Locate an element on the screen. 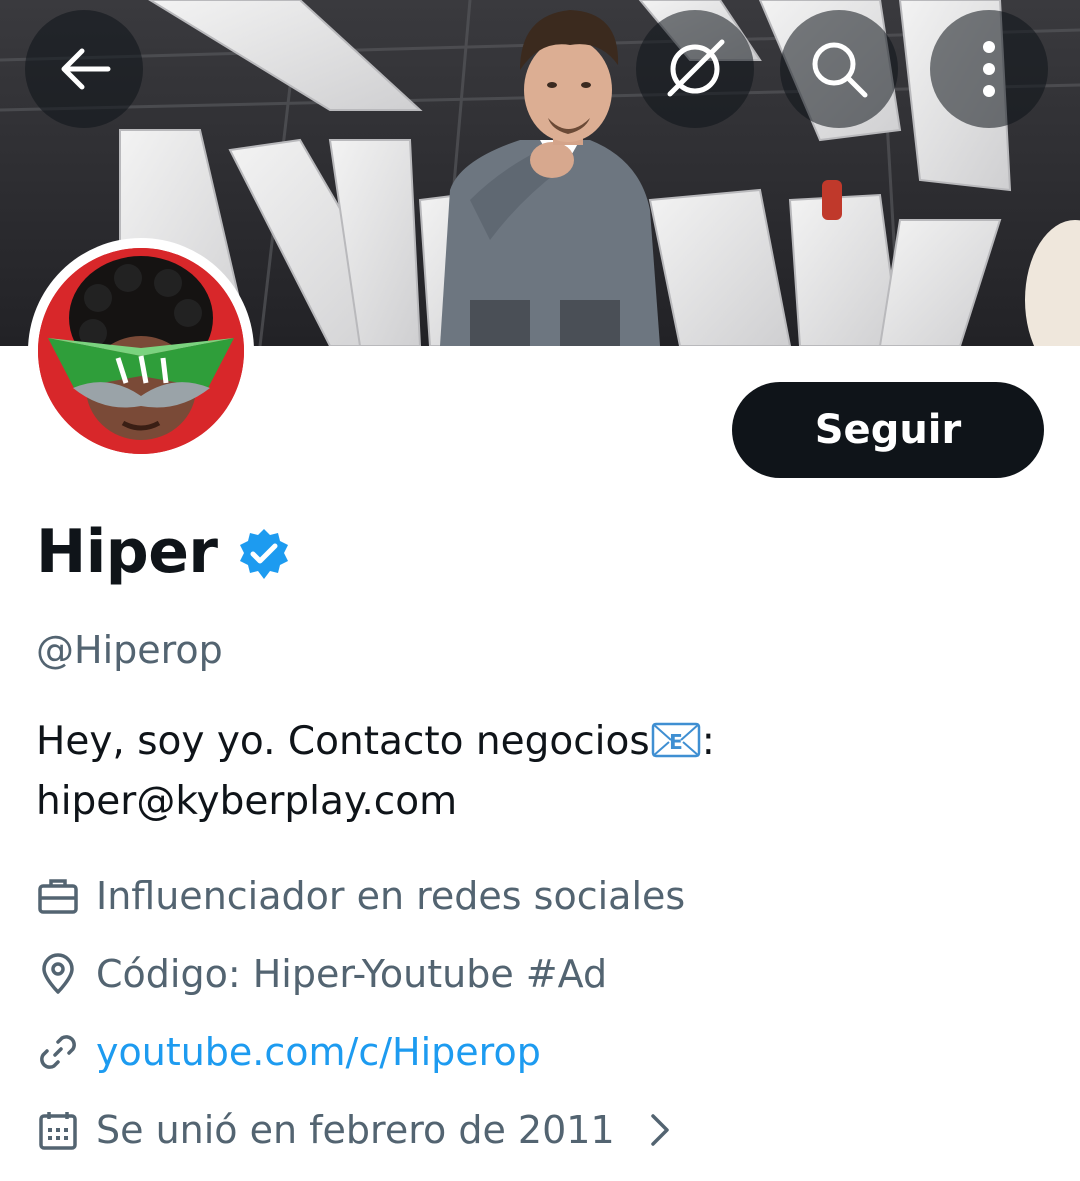 Image resolution: width=1080 pixels, height=1181 pixels. avatar-image is located at coordinates (141, 351).